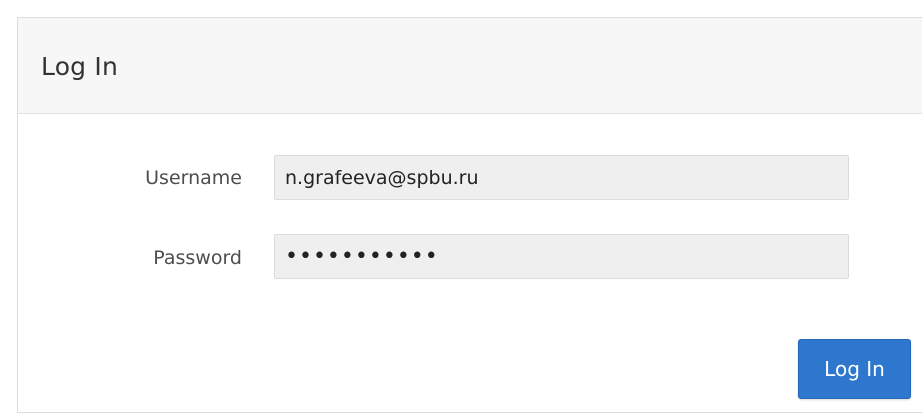 The height and width of the screenshot is (417, 922). Describe the element at coordinates (854, 369) in the screenshot. I see `login-button: Log In` at that location.